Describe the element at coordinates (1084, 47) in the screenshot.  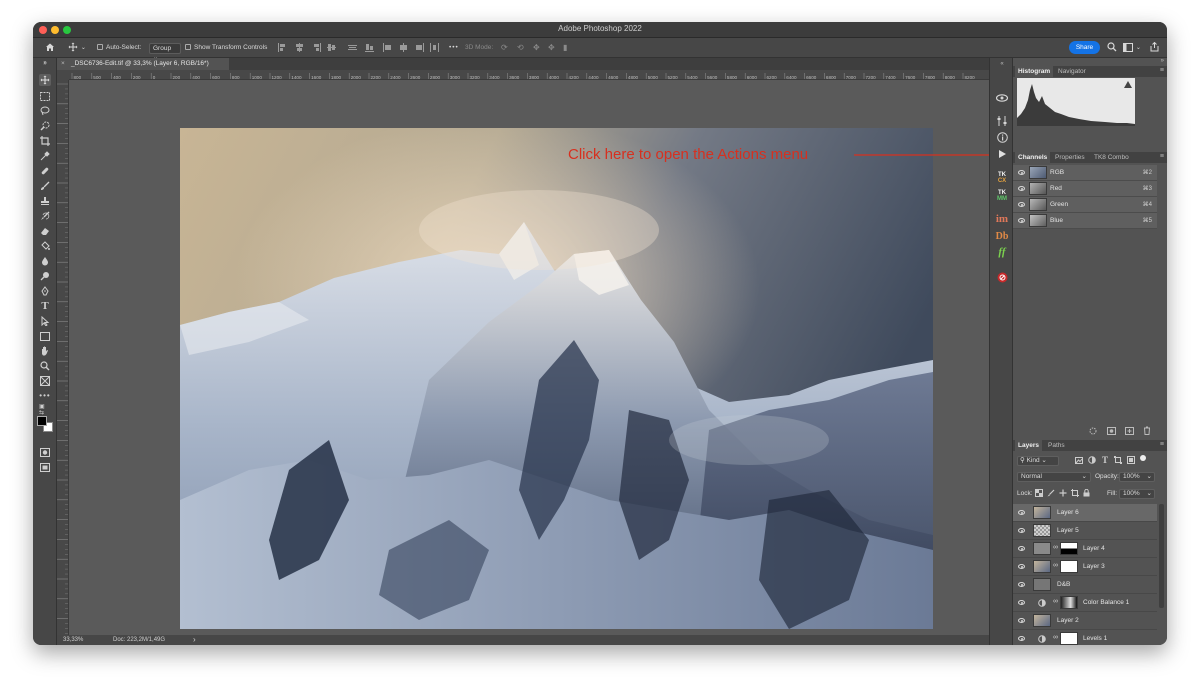
I see `share-button: Share` at that location.